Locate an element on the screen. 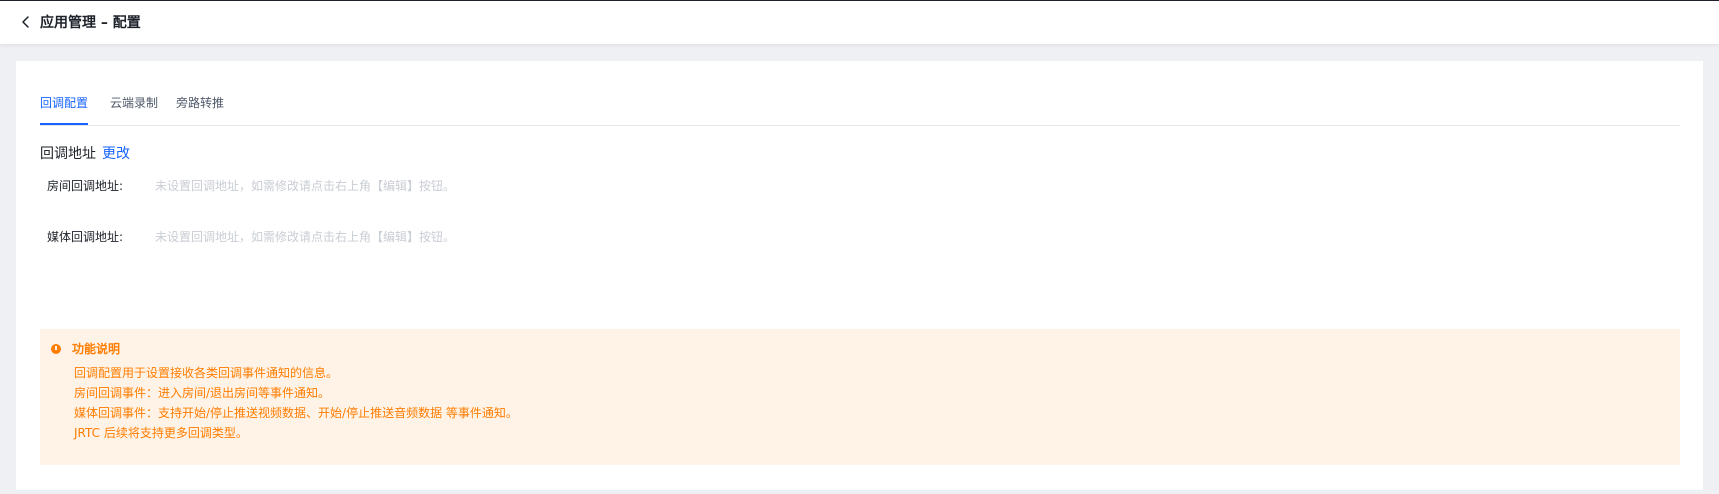 The image size is (1719, 494). notice-line: JRTC 后续将支持更多回调类型。 is located at coordinates (161, 433).